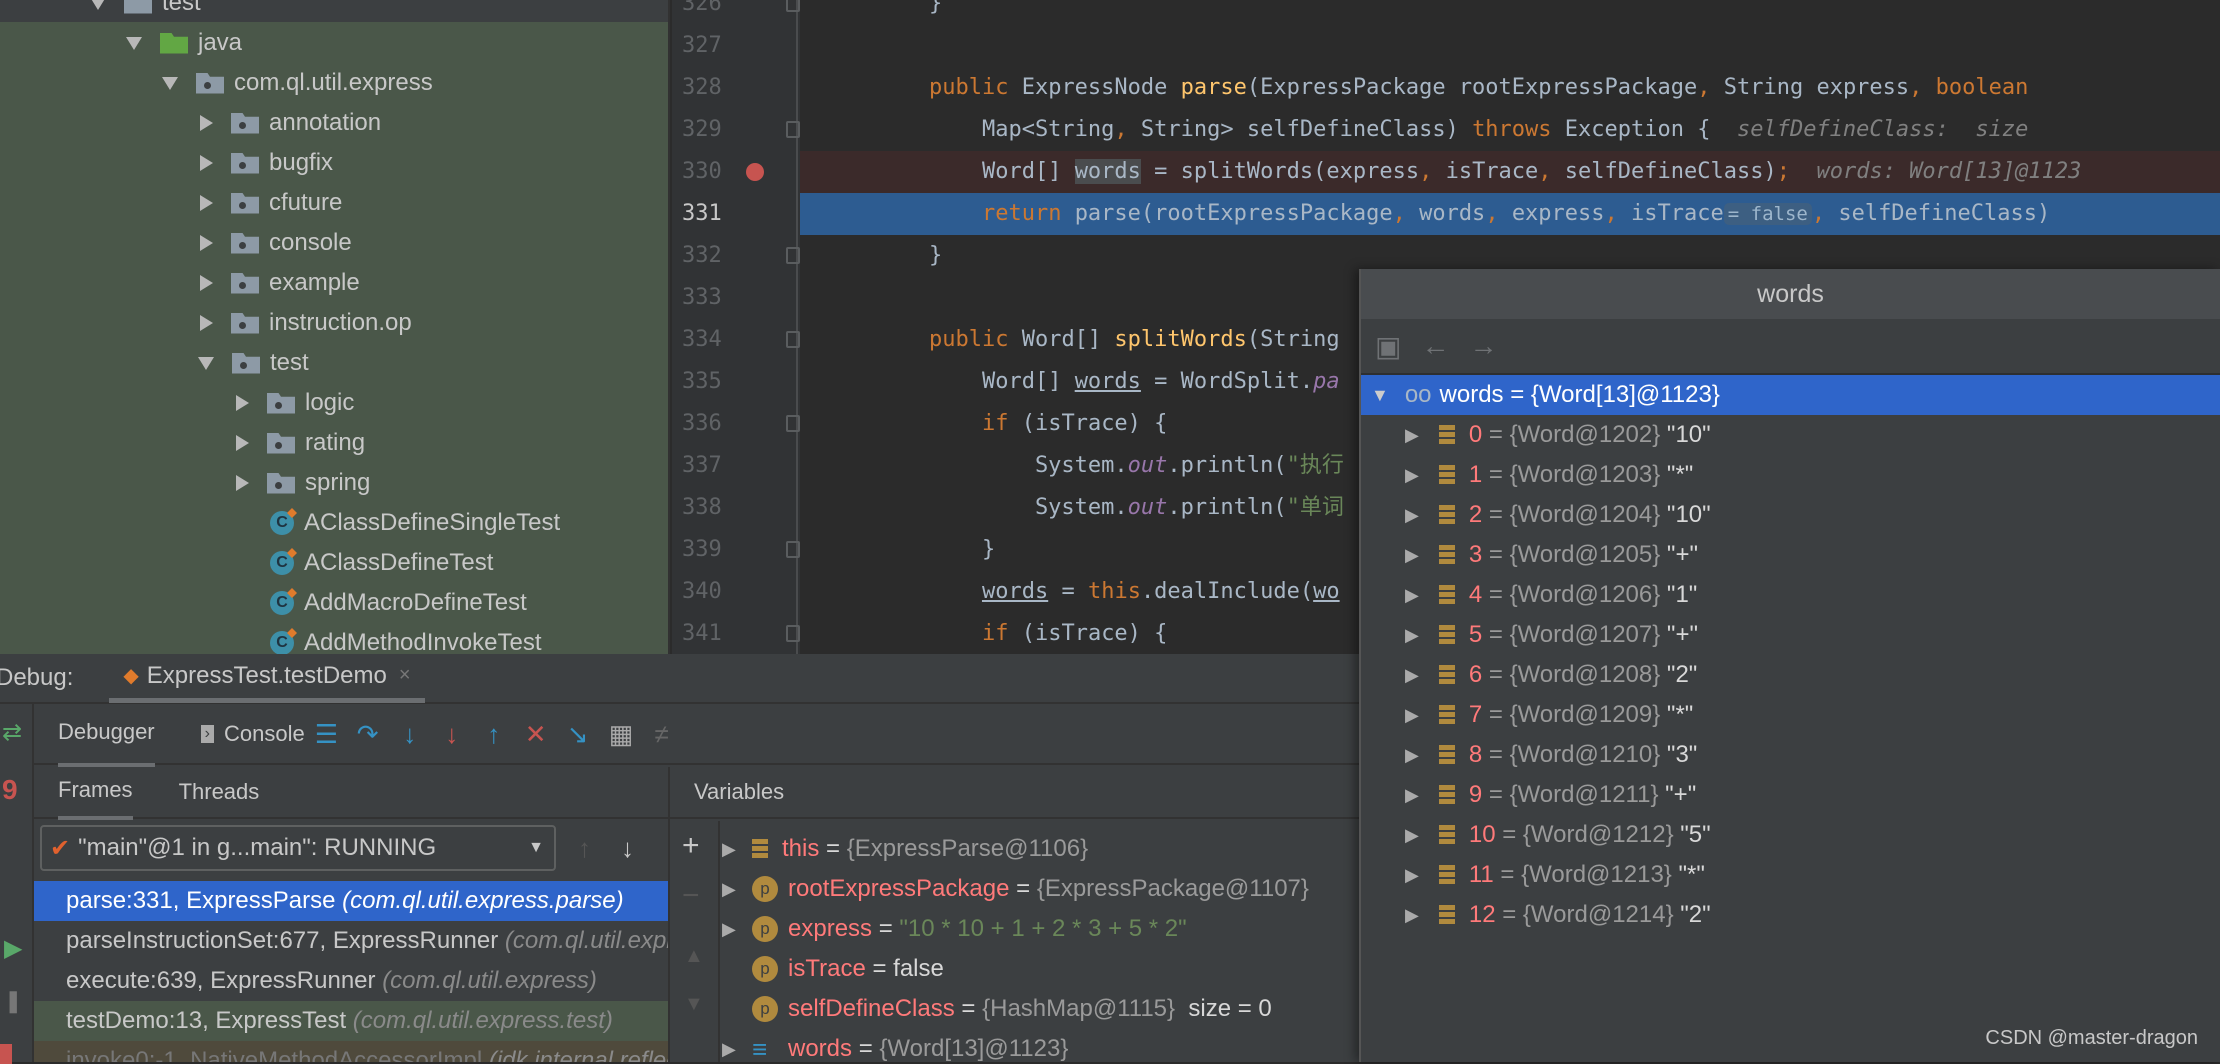 This screenshot has width=2220, height=1064. I want to click on tab-frames: Frames, so click(95, 793).